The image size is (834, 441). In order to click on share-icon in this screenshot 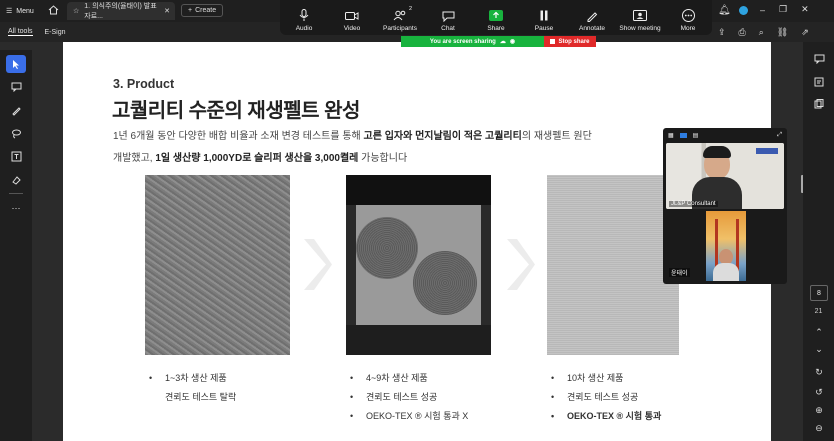, I will do `click(496, 15)`.